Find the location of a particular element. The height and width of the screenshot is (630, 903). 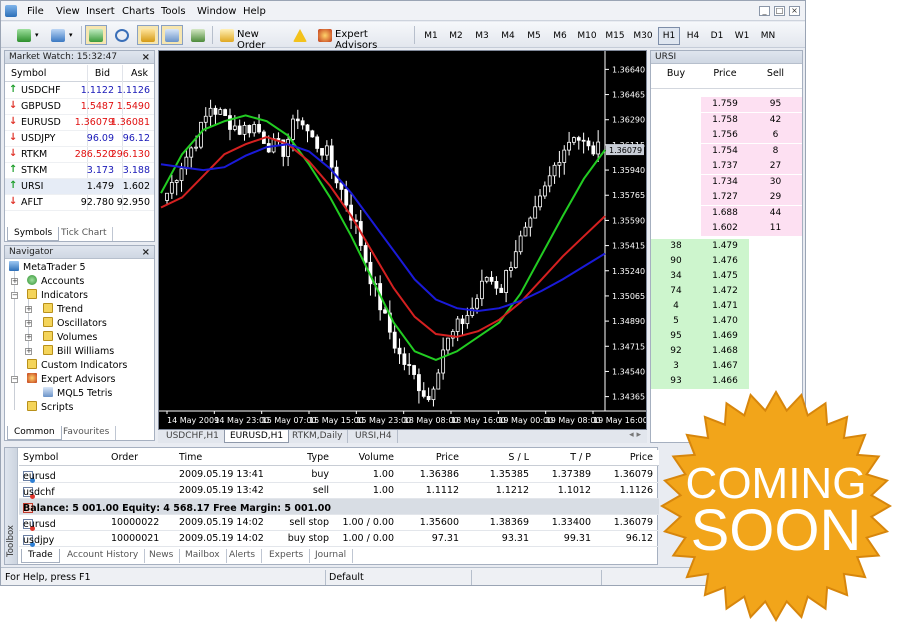

toolbox-tab-account-history: Account History is located at coordinates (103, 556).